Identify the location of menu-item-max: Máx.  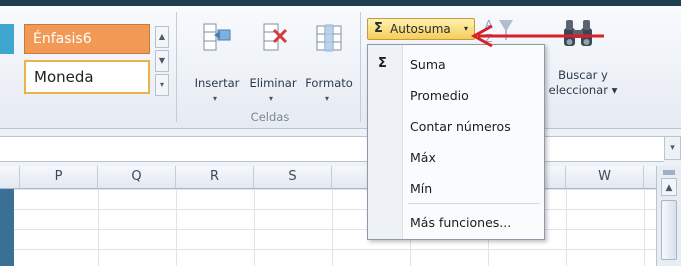
(456, 158).